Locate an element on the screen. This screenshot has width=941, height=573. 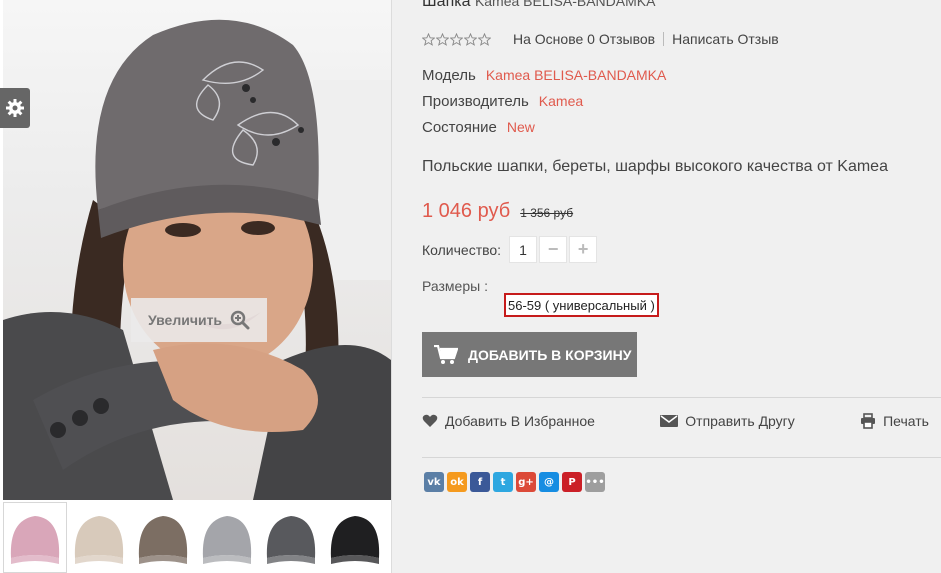
settings-button is located at coordinates (15, 108).